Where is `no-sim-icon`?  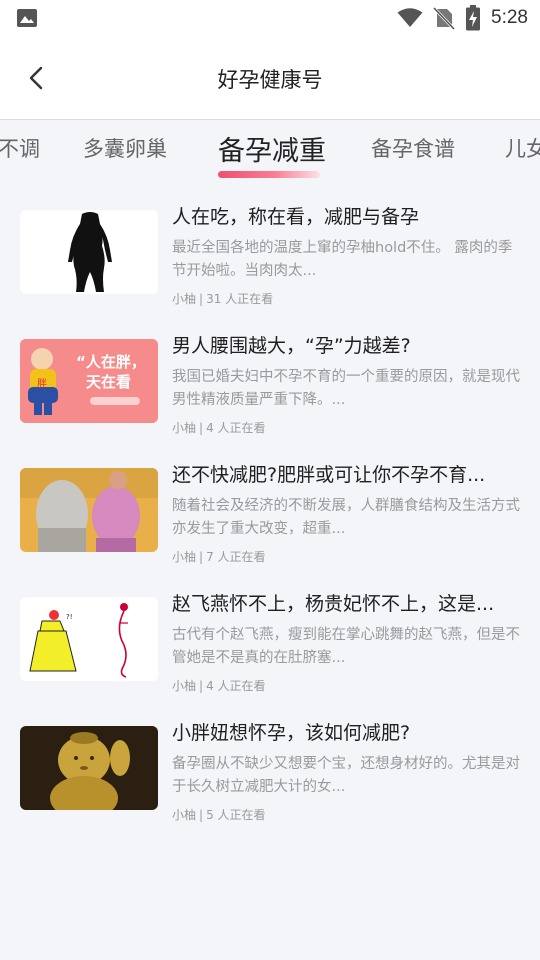
no-sim-icon is located at coordinates (444, 18).